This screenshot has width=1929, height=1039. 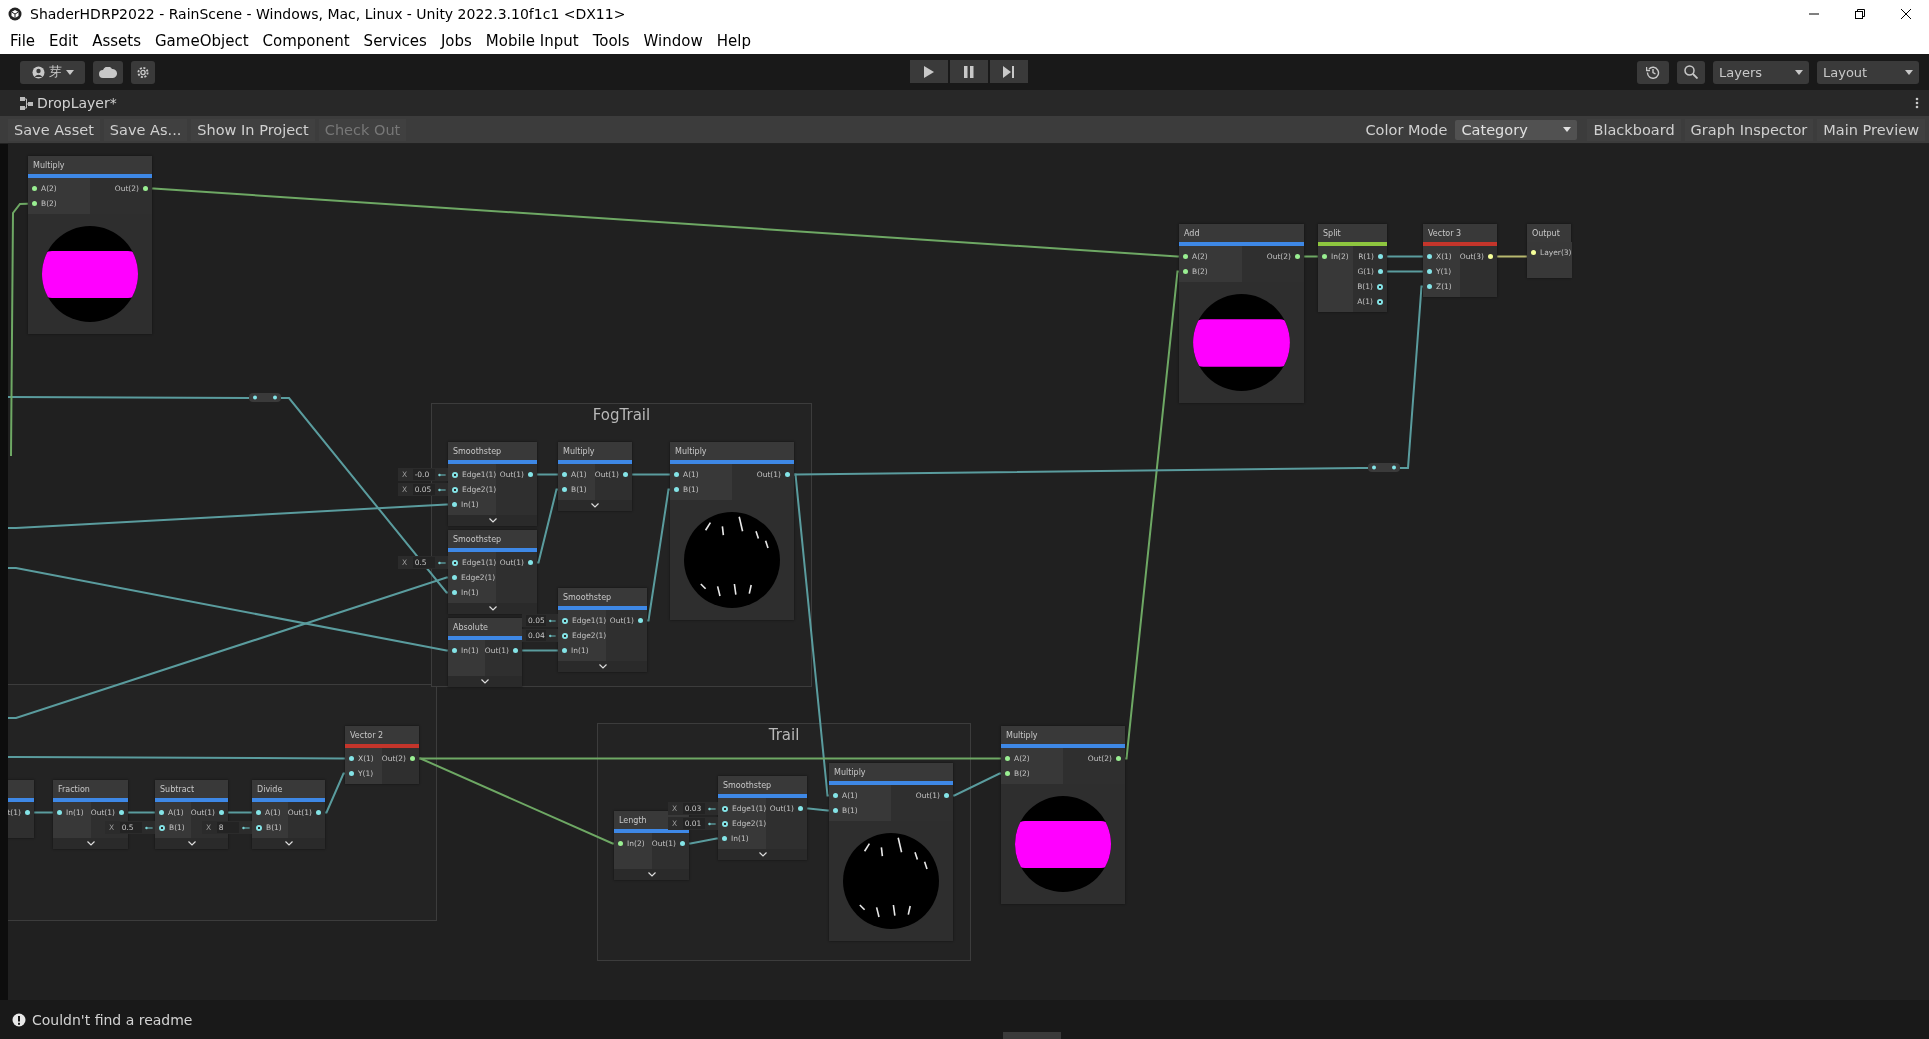 What do you see at coordinates (456, 41) in the screenshot?
I see `menu-item: Jobs` at bounding box center [456, 41].